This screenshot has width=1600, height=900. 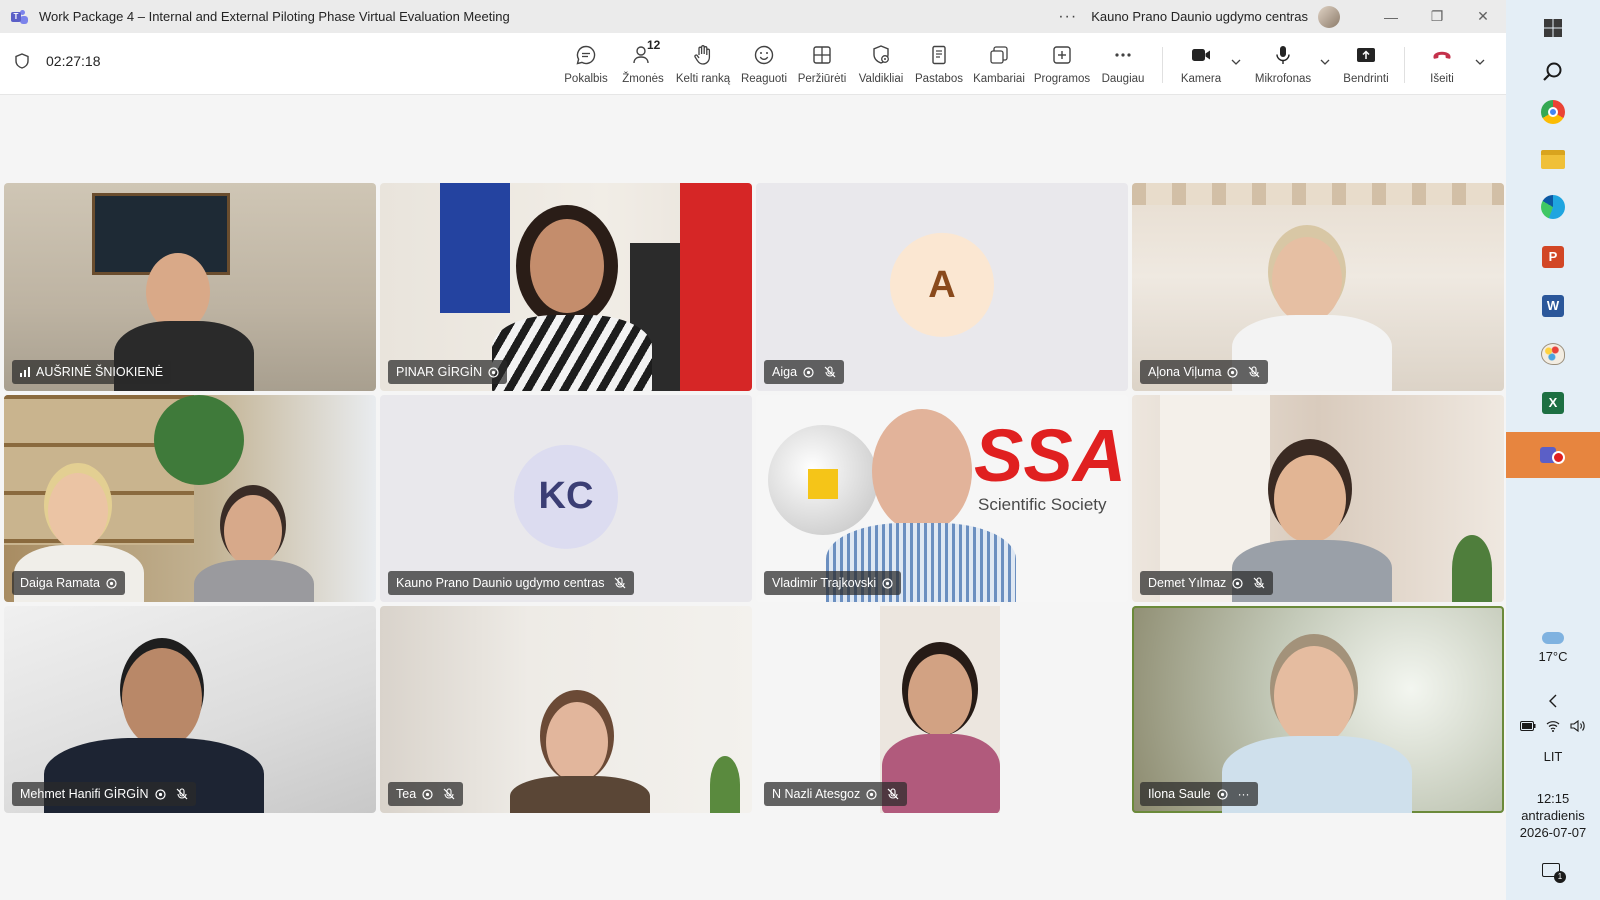 I want to click on notification-center-button: 1, so click(x=1553, y=873).